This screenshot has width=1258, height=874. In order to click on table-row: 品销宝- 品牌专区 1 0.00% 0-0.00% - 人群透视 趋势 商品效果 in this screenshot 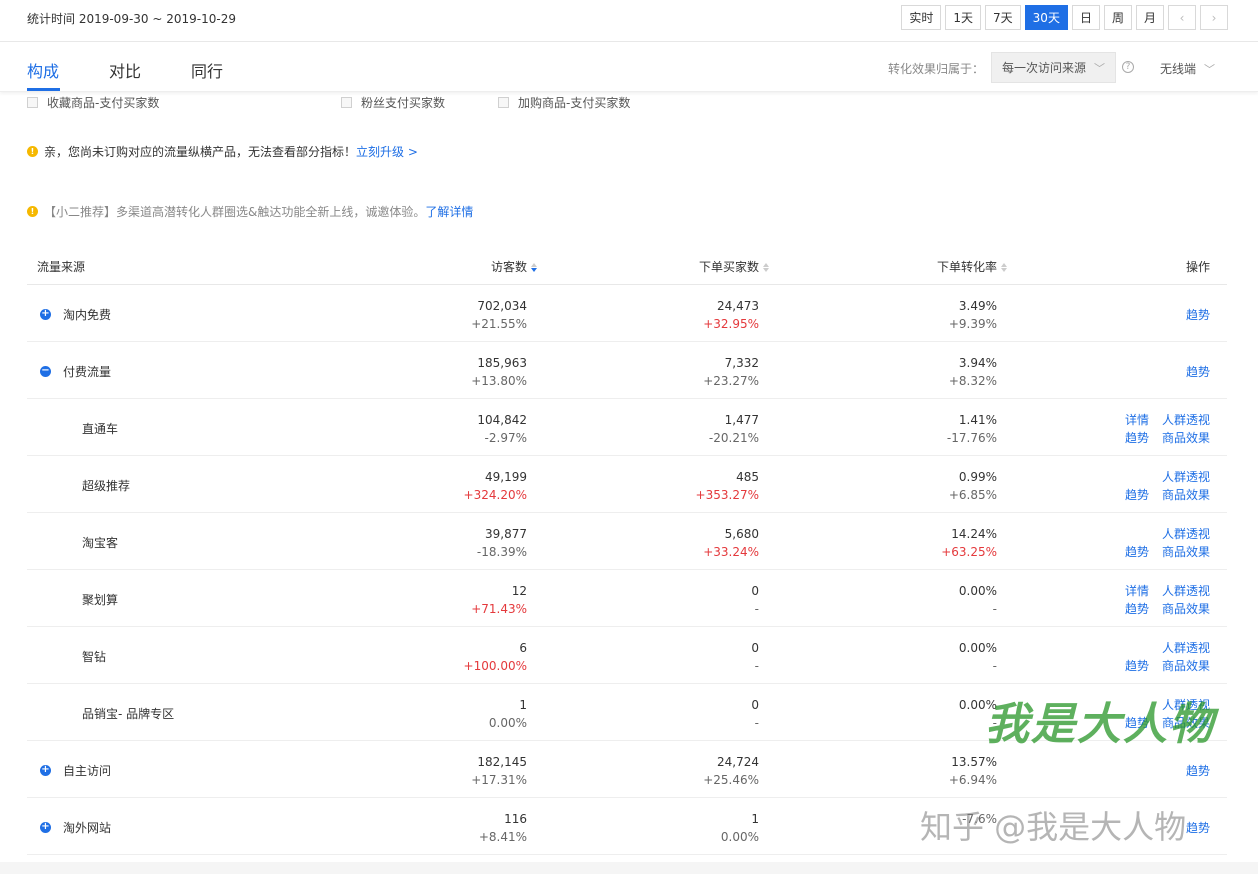, I will do `click(627, 712)`.